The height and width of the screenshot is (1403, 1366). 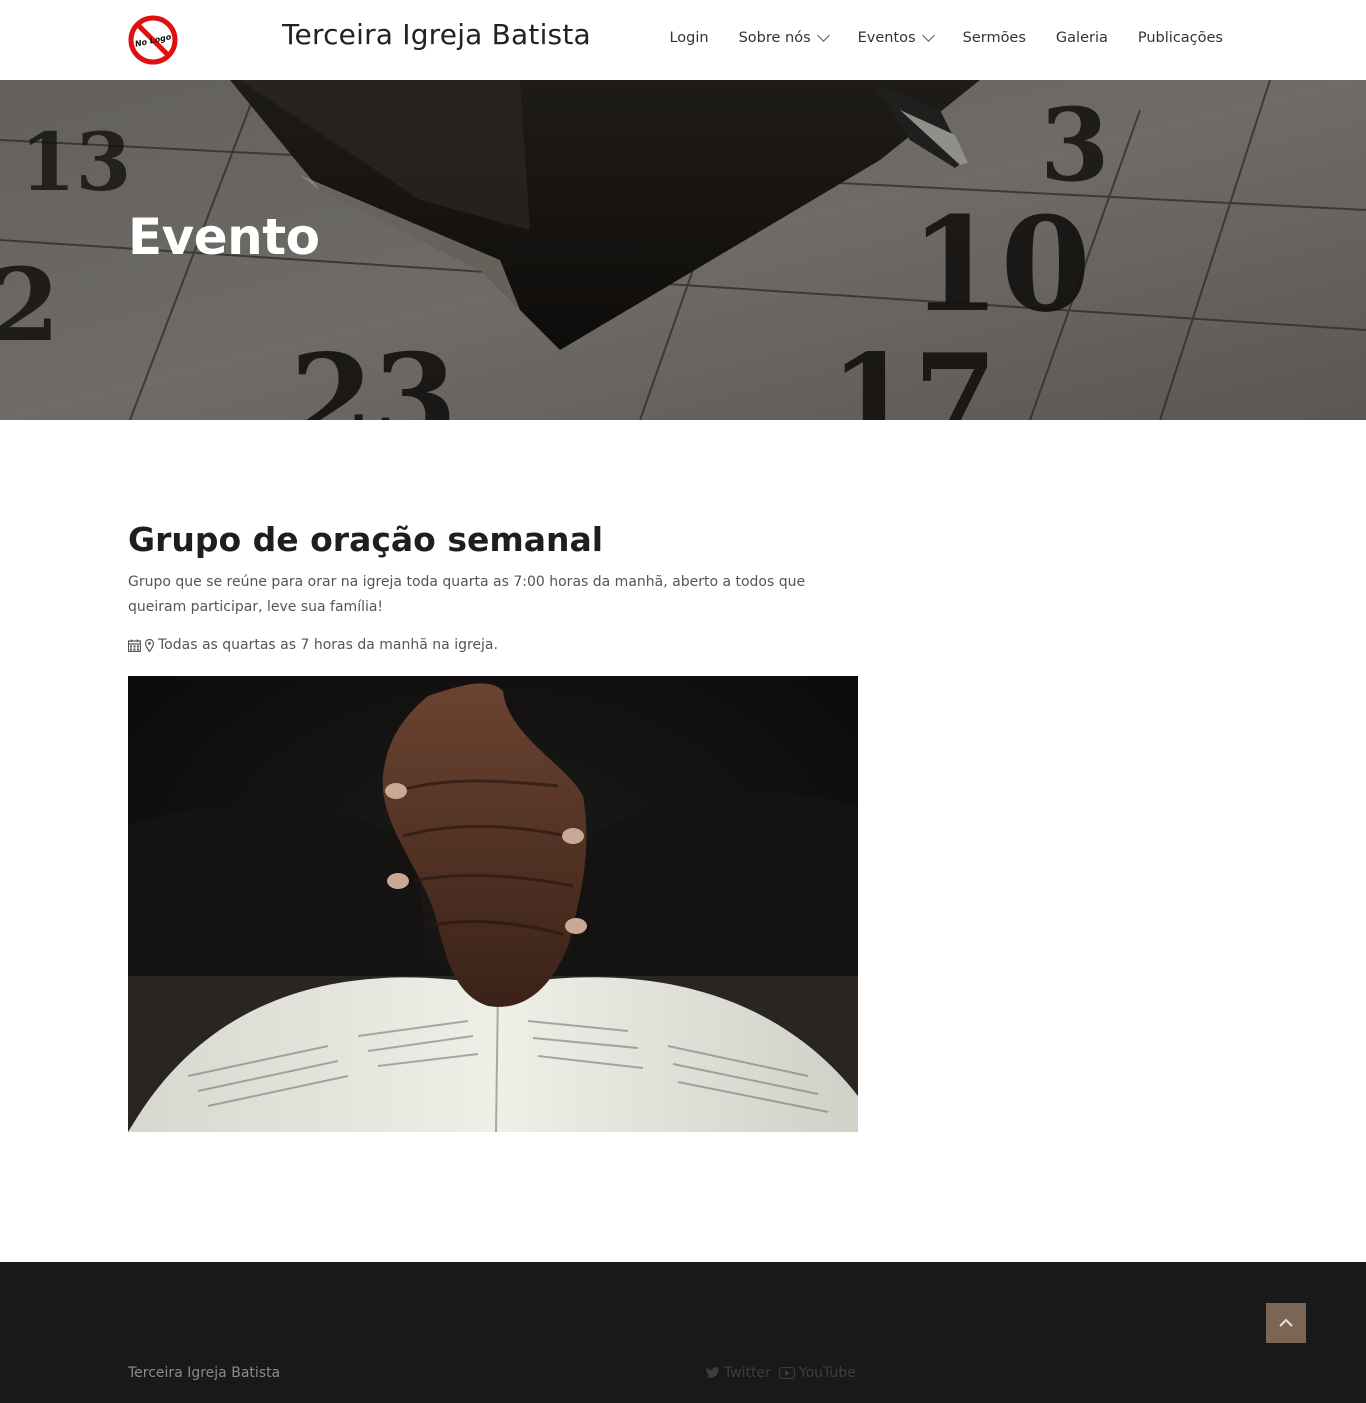 I want to click on nav-login-label: Login, so click(x=689, y=38).